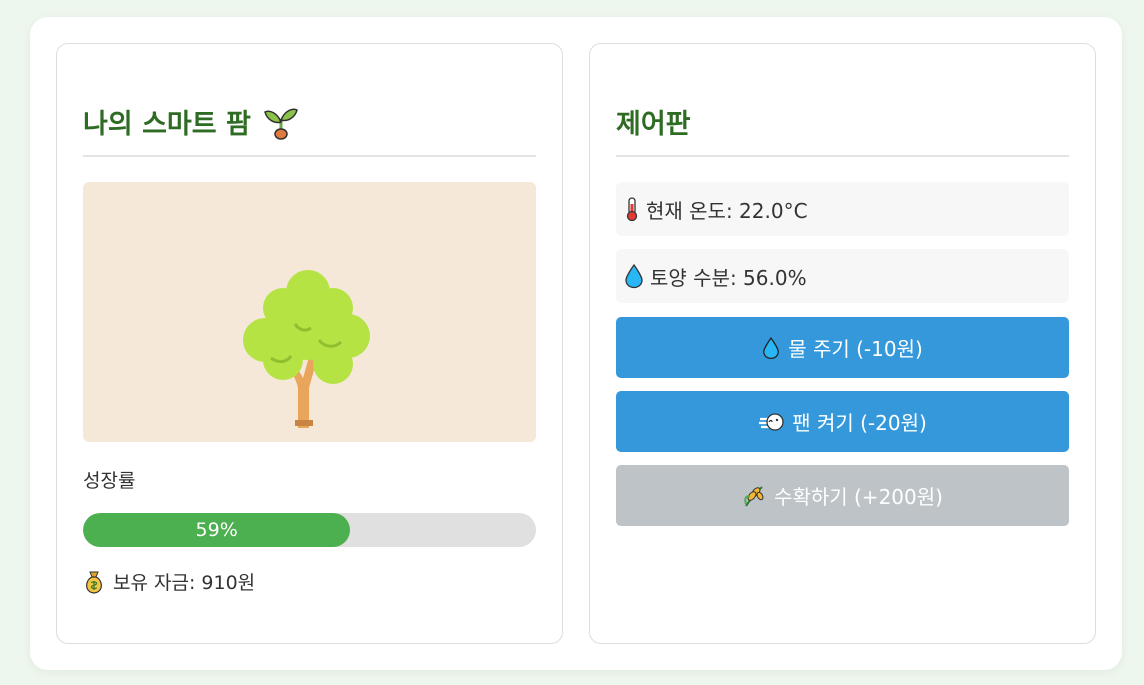  What do you see at coordinates (842, 156) in the screenshot?
I see `control-divider` at bounding box center [842, 156].